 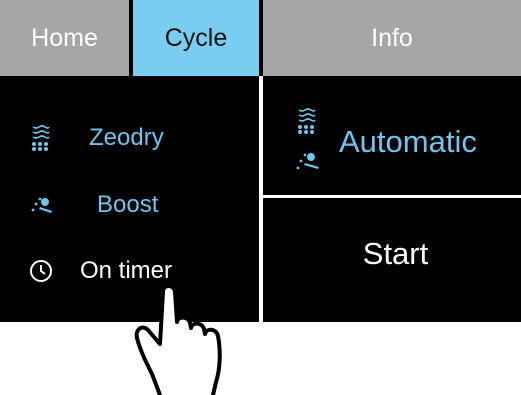 I want to click on clock-icon, so click(x=41, y=271).